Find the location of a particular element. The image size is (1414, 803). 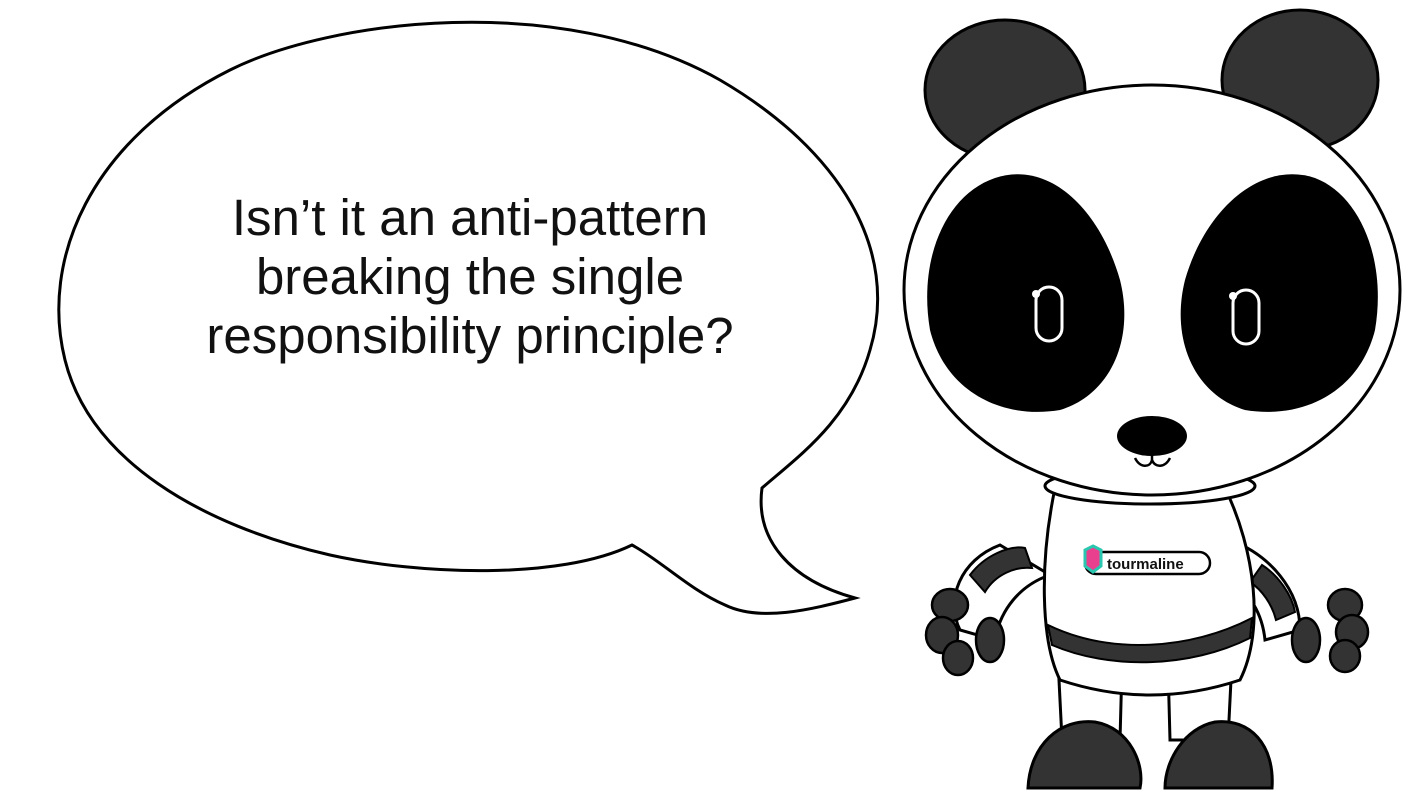

right-eye is located at coordinates (1246, 317).